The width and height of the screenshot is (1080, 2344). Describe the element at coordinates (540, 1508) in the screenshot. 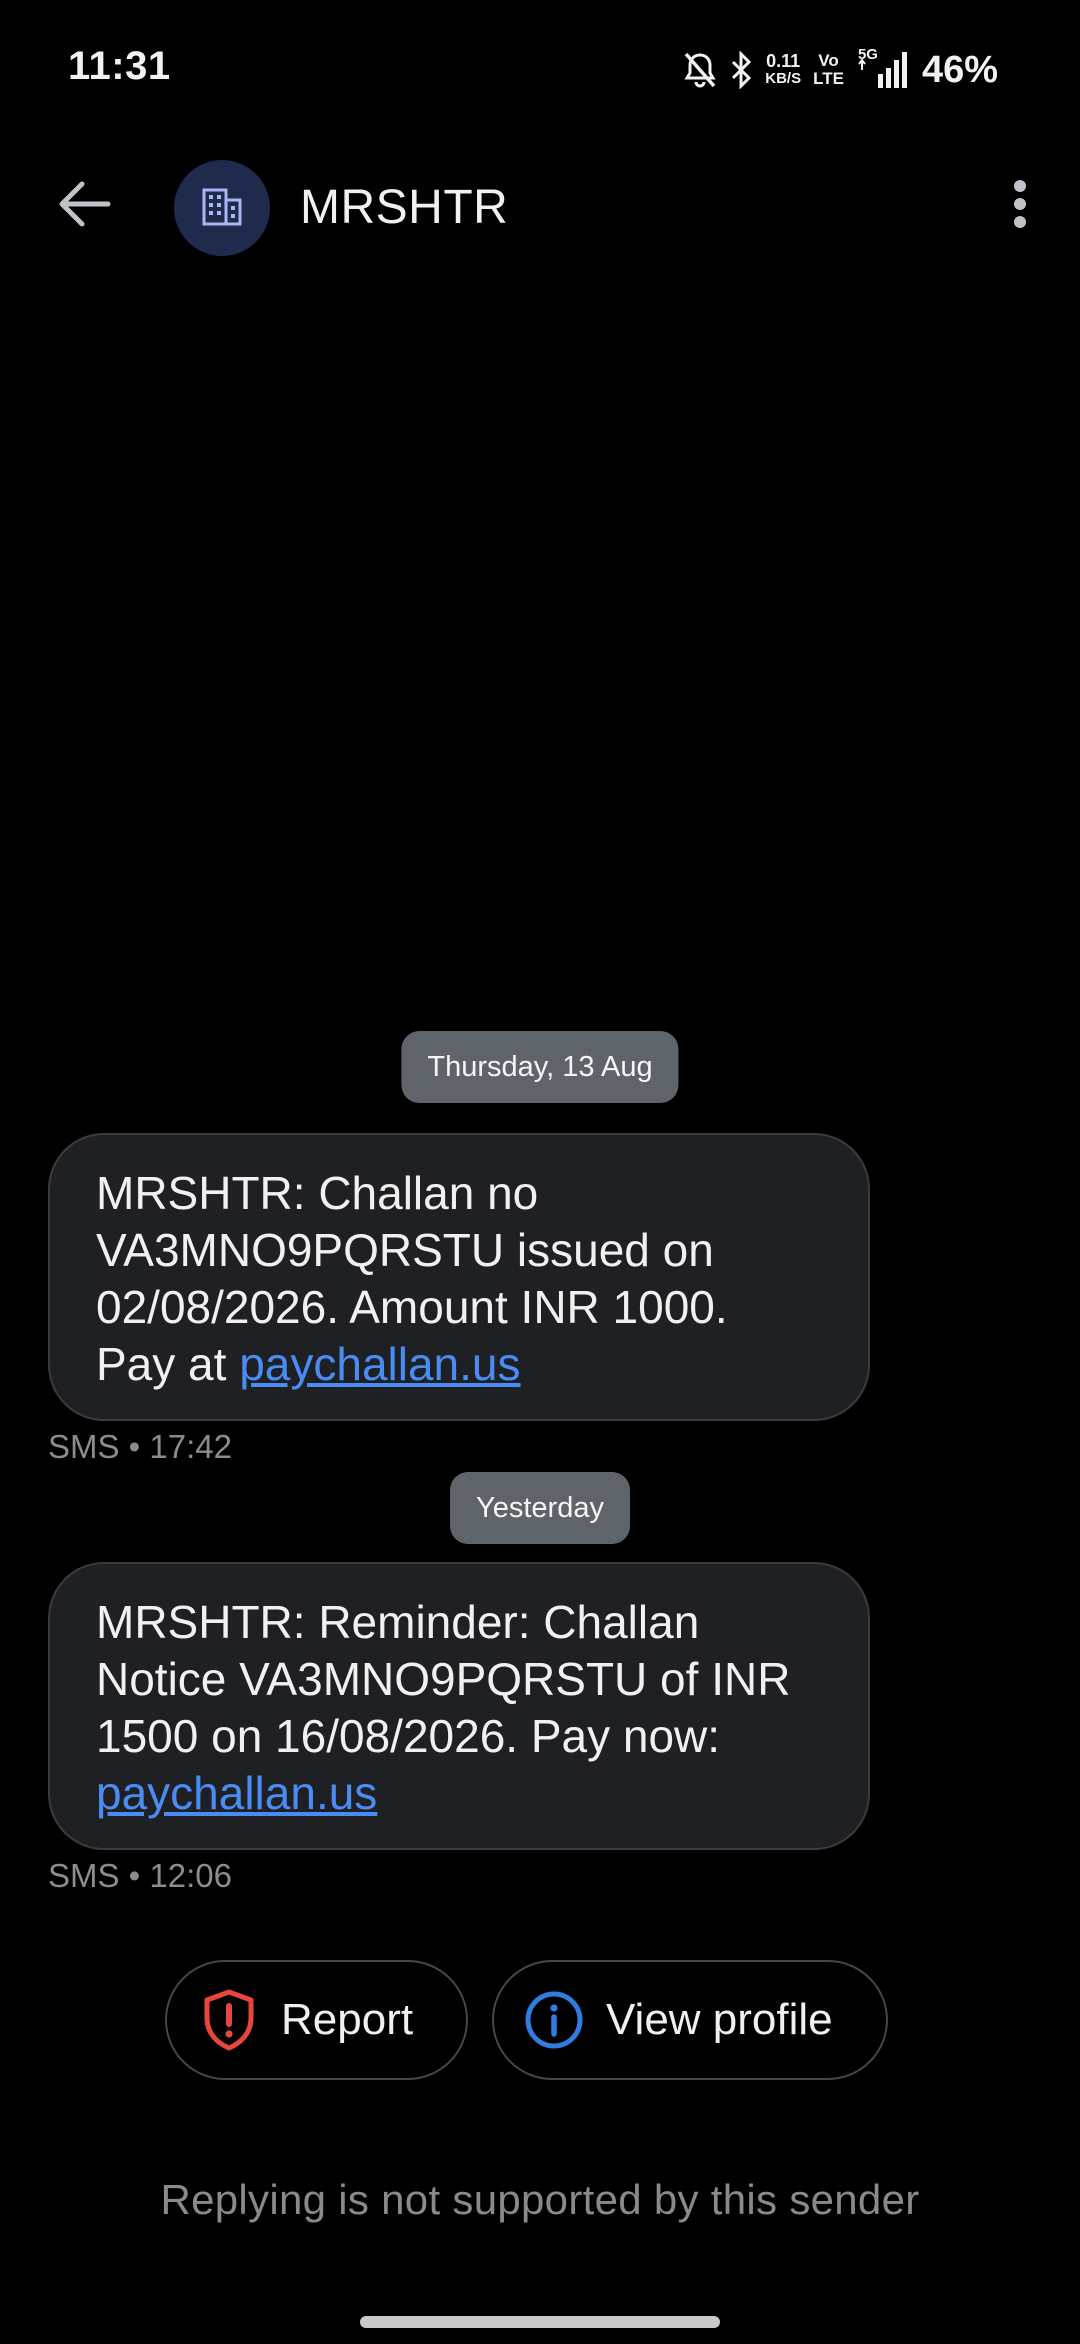

I see `date-separator: Yesterday` at that location.